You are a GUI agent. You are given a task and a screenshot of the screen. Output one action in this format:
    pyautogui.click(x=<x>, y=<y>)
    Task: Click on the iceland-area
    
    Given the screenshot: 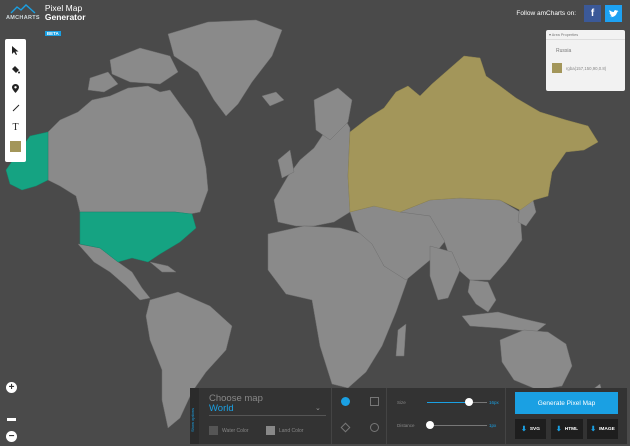 What is the action you would take?
    pyautogui.click(x=273, y=99)
    